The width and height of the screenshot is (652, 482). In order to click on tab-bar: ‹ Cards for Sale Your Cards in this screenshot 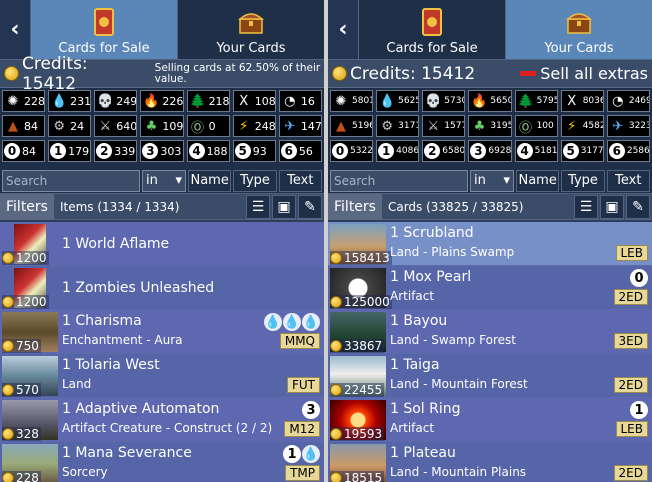, I will do `click(162, 30)`.